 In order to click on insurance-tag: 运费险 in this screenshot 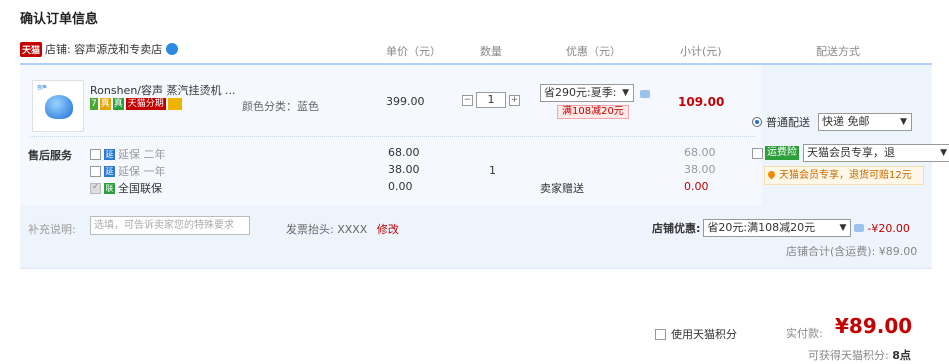, I will do `click(782, 153)`.